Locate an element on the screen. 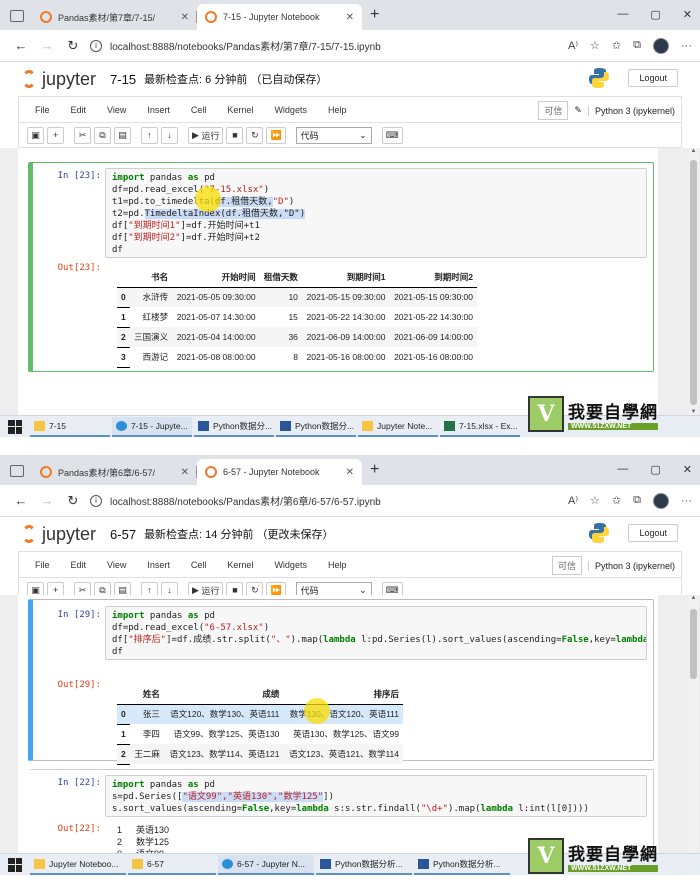 Image resolution: width=700 pixels, height=885 pixels. browser-tab: Pandas素材/第7章/7-15/ ✕ is located at coordinates (114, 17).